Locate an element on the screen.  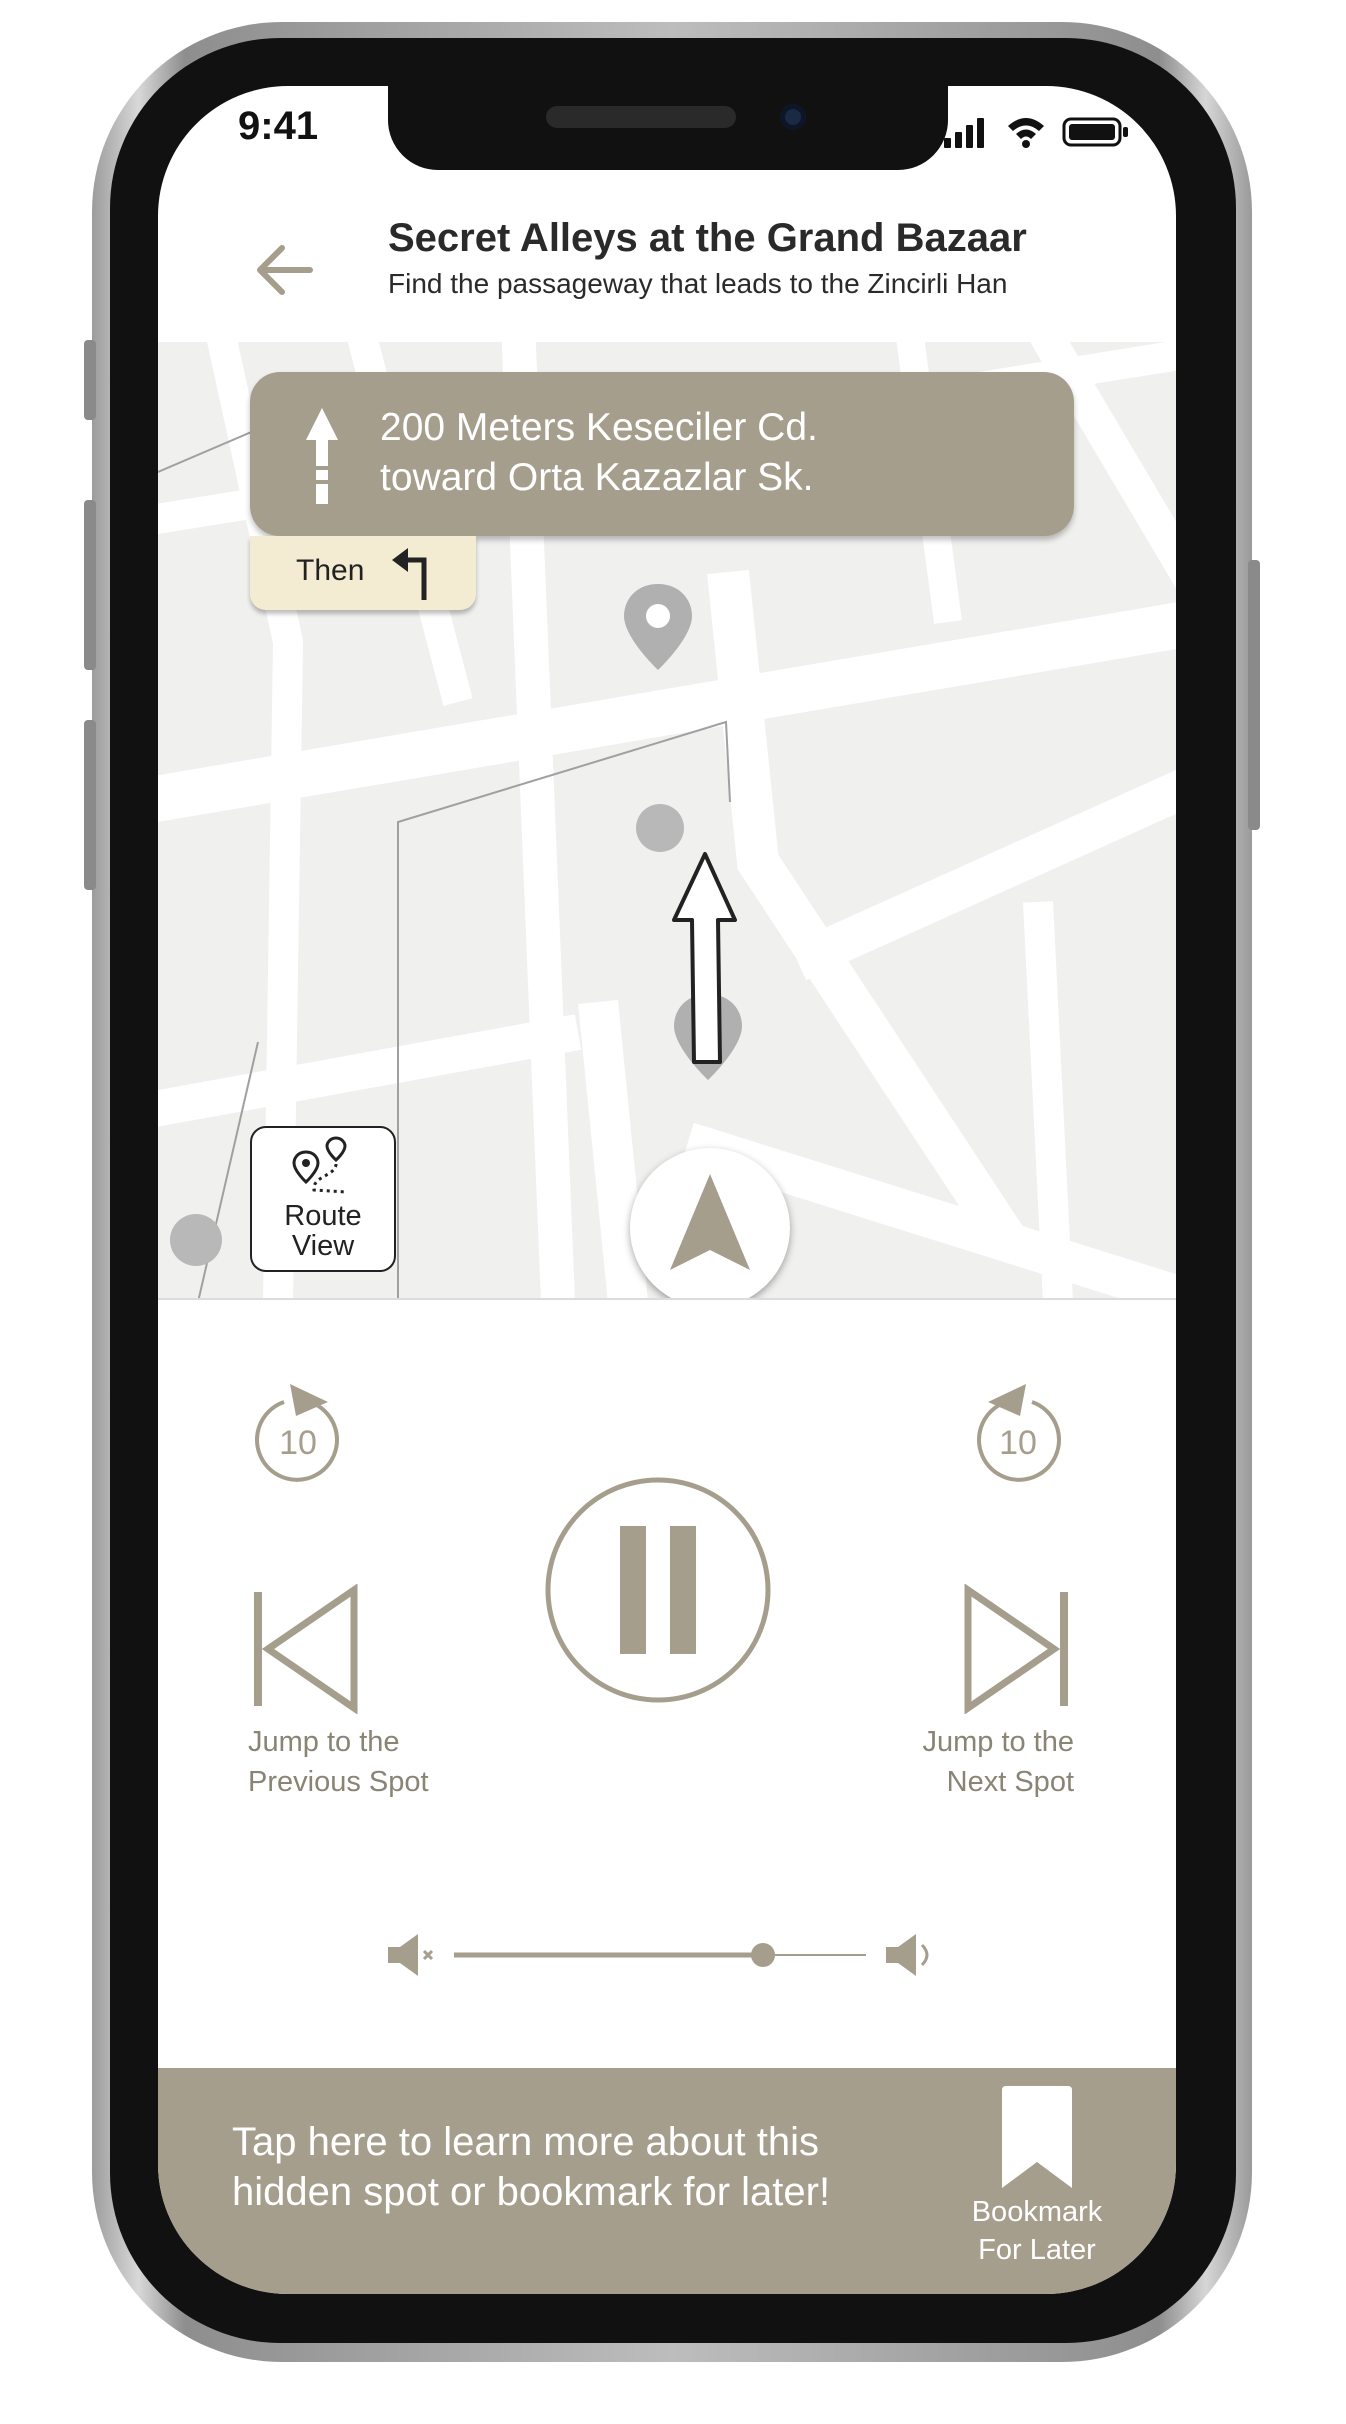
bookmark-icon is located at coordinates (1037, 2137).